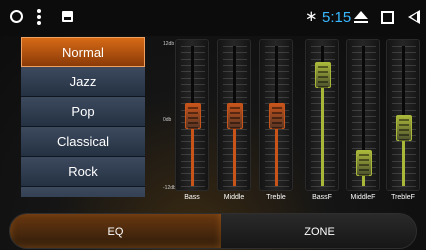  What do you see at coordinates (311, 16) in the screenshot?
I see `bluetooth-icon: ∗` at bounding box center [311, 16].